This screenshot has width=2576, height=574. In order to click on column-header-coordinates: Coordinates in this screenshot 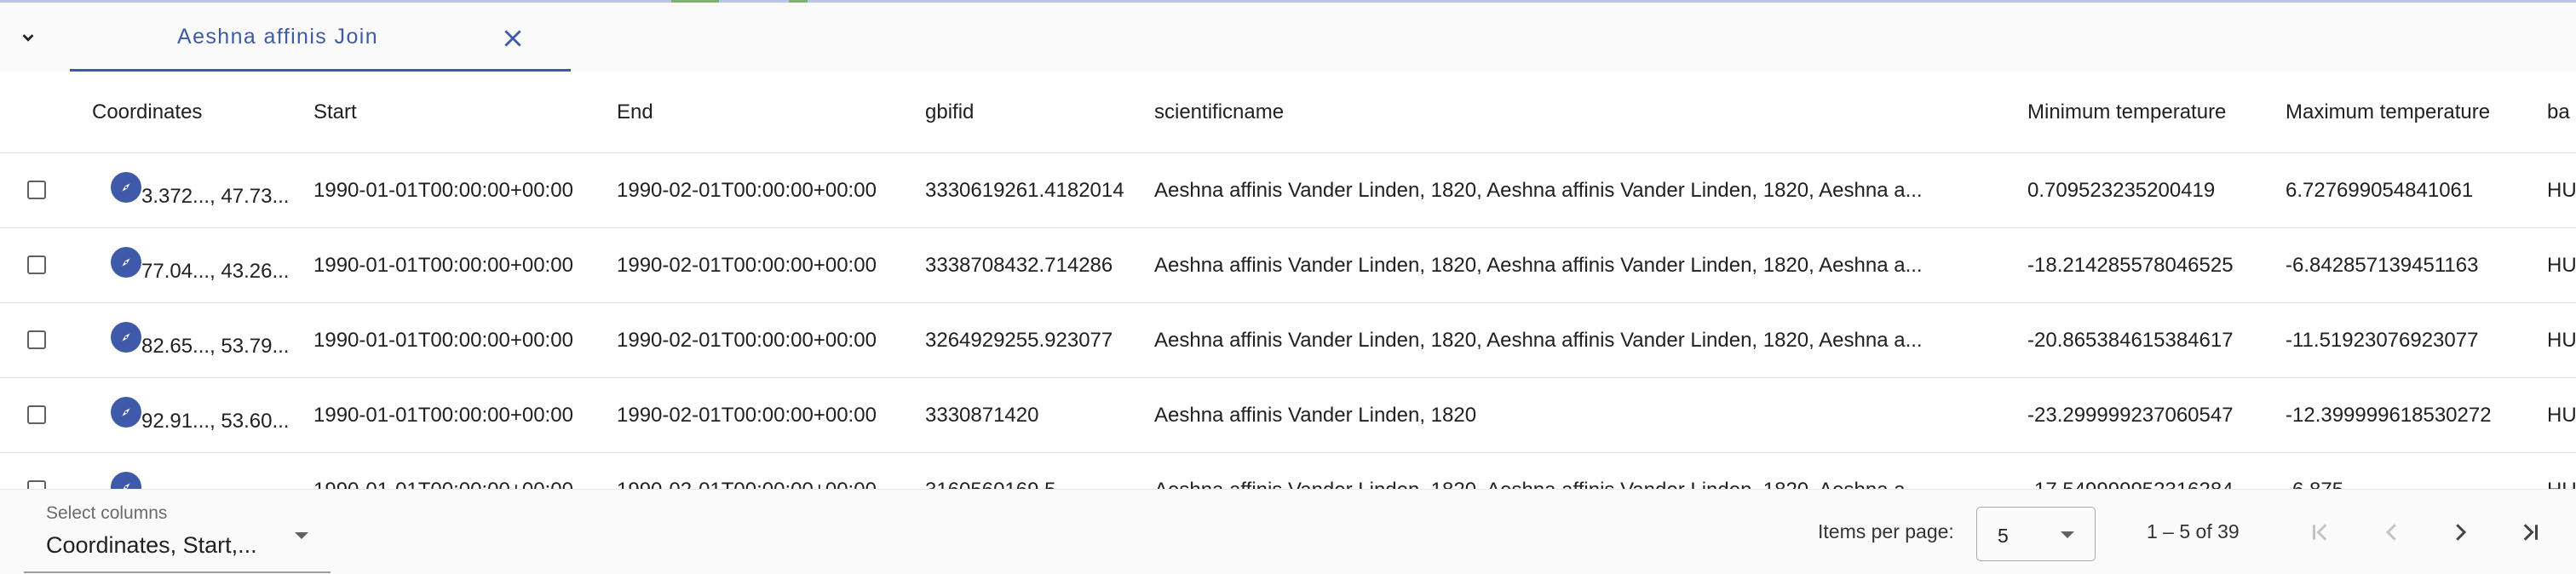, I will do `click(194, 112)`.